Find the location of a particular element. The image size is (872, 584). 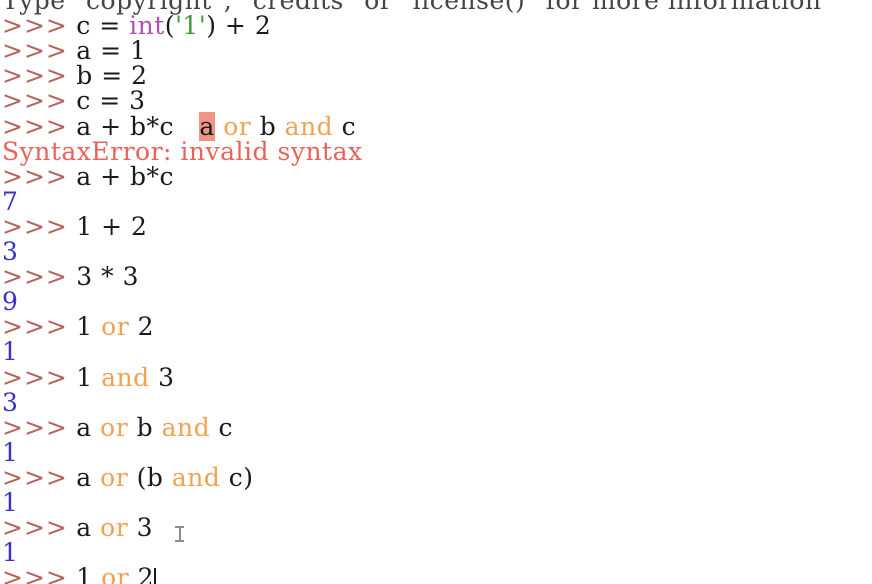

code-token: c) is located at coordinates (237, 477).